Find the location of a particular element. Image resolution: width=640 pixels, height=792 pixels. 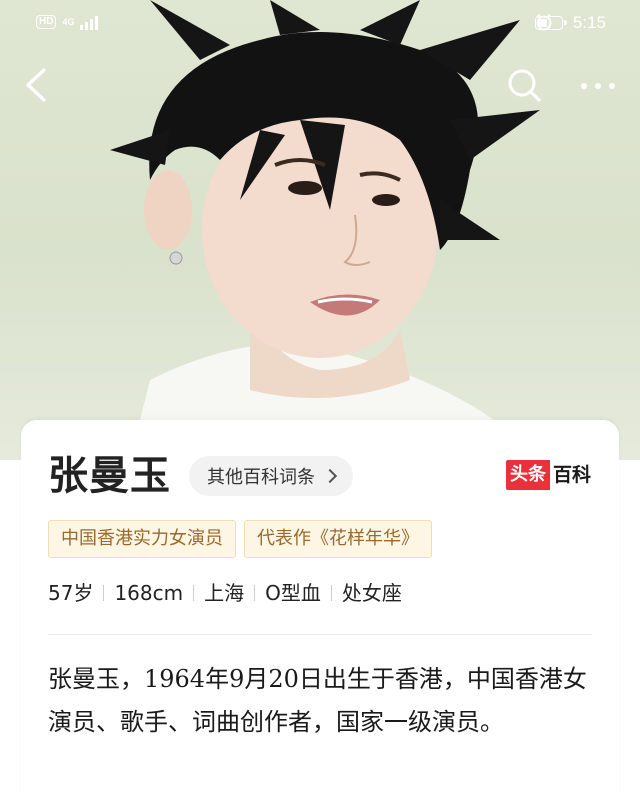

status-bar-right: 5:15 is located at coordinates (570, 23).